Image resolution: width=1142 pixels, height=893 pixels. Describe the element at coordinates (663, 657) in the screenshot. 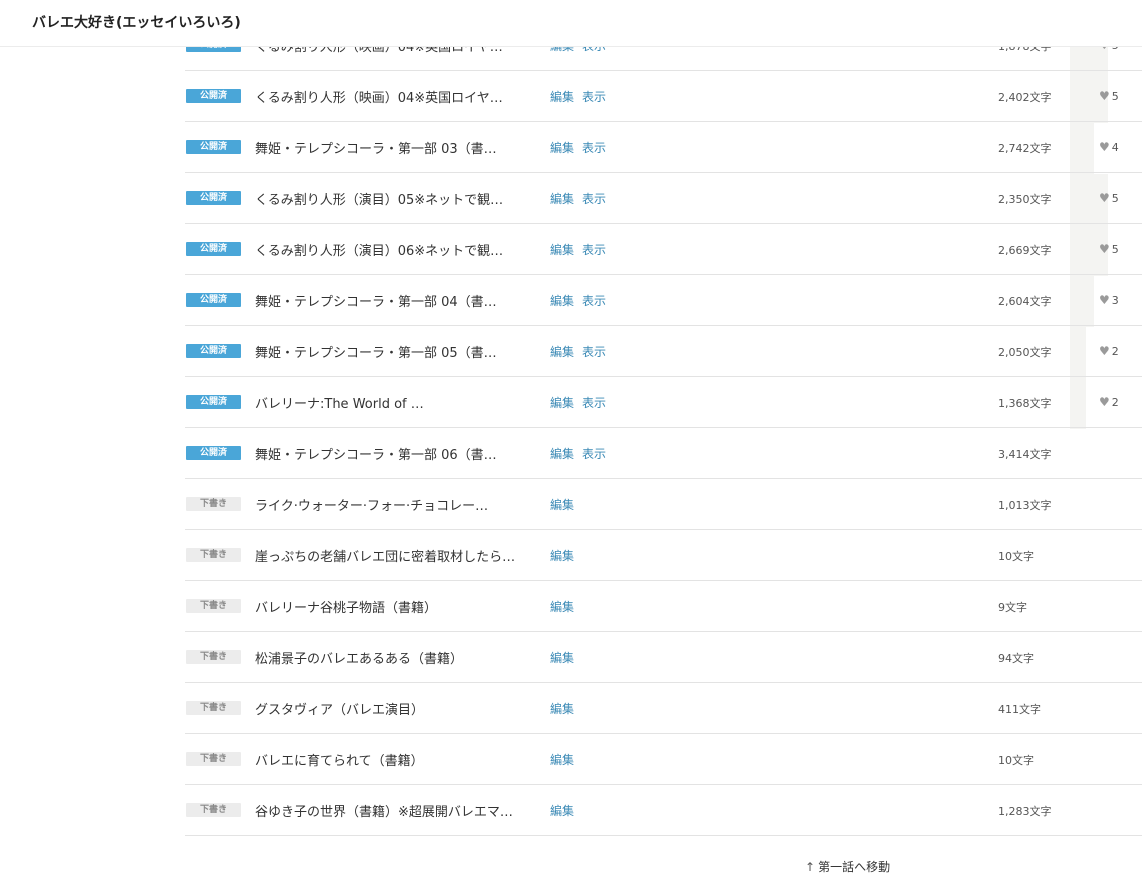

I see `episode-row: 下書き 松浦景子のバレエあるある（書籍） 編集 94文字` at that location.